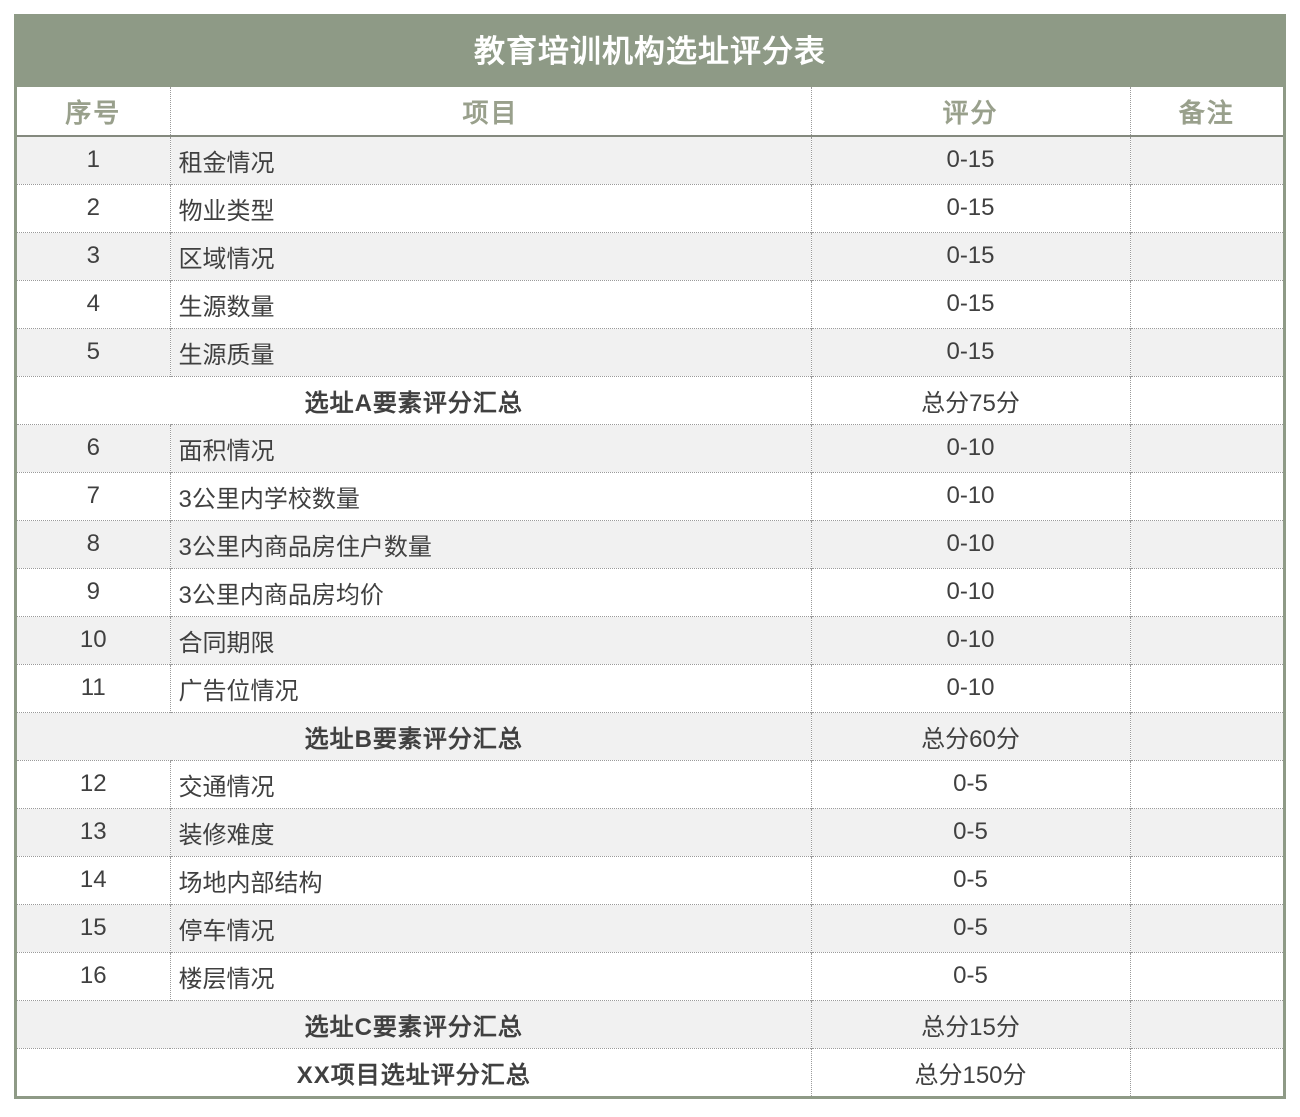  I want to click on table-row: 12 交通情况 0-5, so click(650, 783).